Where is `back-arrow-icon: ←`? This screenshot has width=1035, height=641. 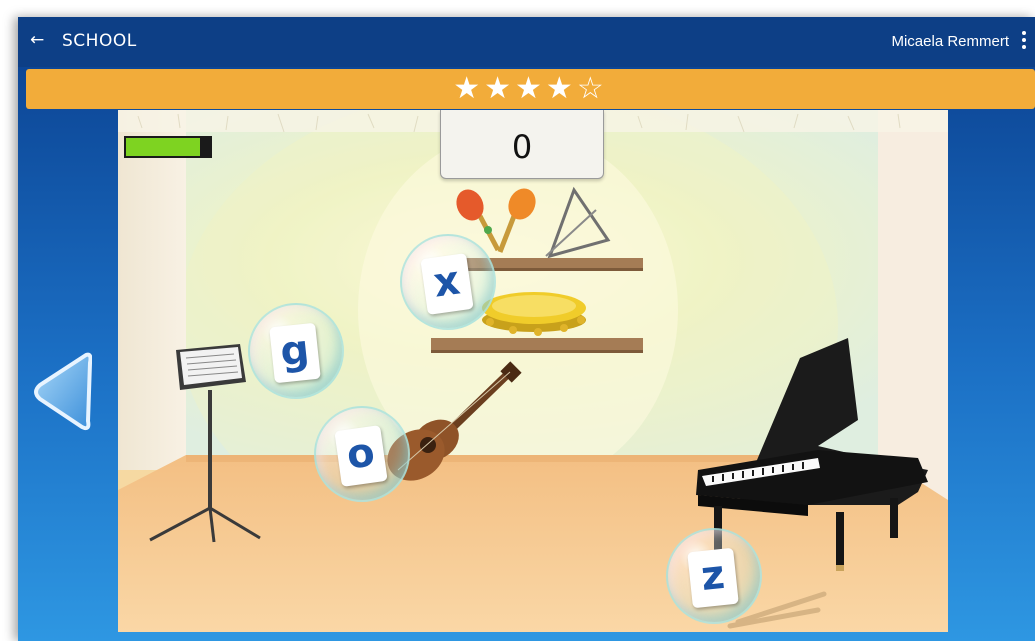
back-arrow-icon: ← is located at coordinates (40, 40).